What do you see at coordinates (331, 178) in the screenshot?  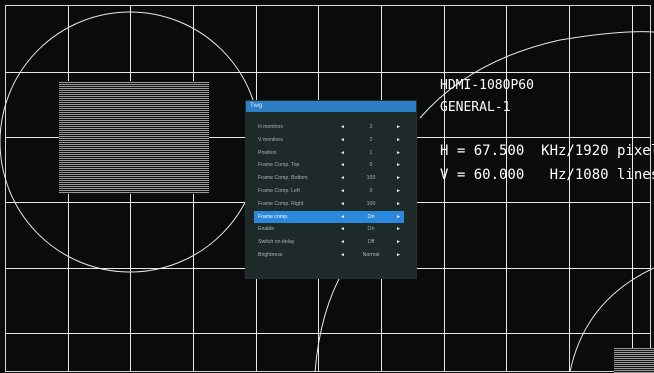 I see `menu-row: Frame Comp. Bottom ◄ 100 ►` at bounding box center [331, 178].